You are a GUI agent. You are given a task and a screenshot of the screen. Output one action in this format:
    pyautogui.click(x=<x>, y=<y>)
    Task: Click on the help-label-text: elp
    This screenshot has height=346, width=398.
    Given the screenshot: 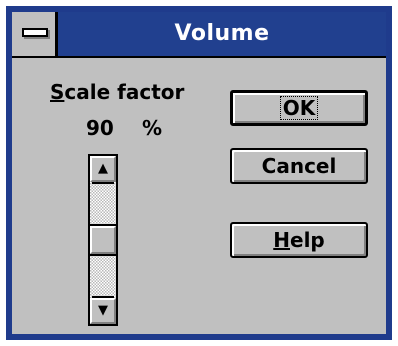 What is the action you would take?
    pyautogui.click(x=307, y=240)
    